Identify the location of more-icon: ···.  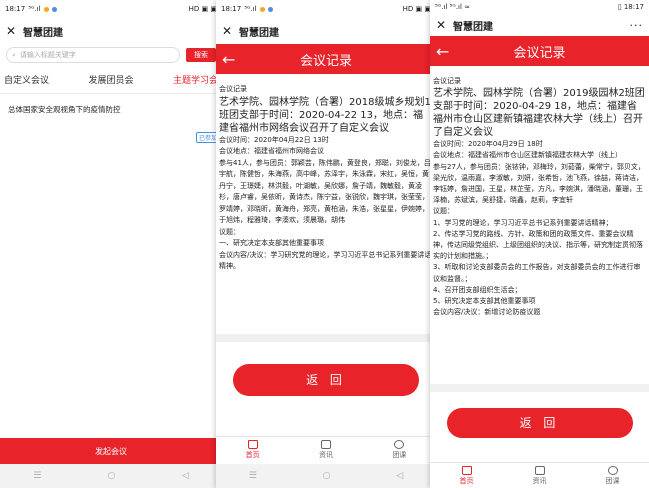
(637, 25).